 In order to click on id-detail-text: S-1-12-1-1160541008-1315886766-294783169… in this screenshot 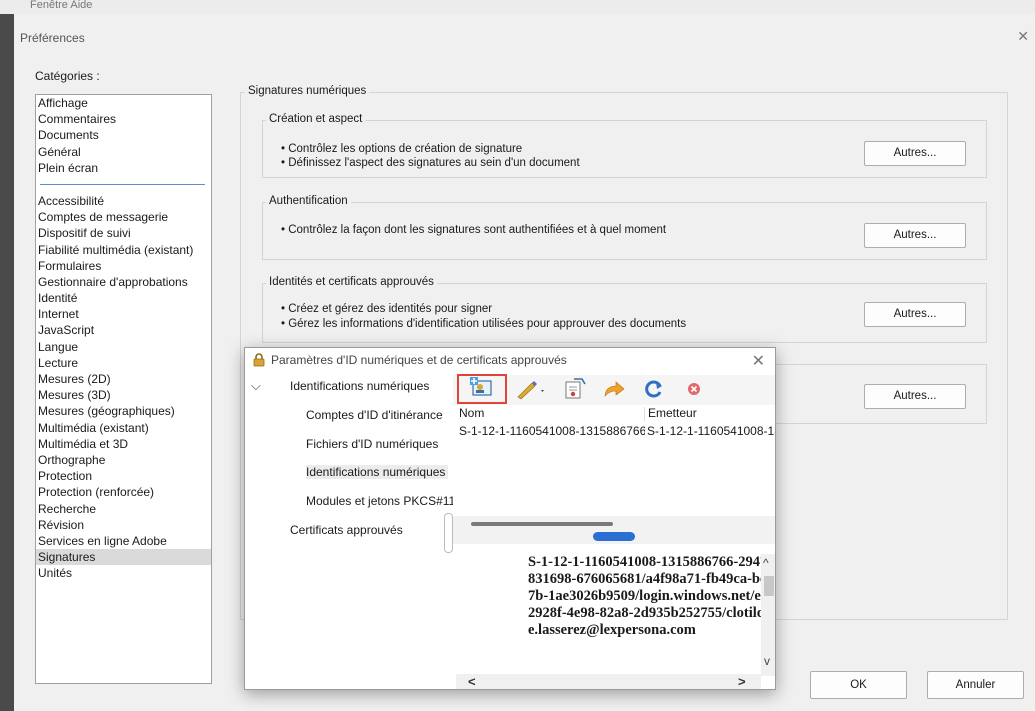, I will do `click(648, 596)`.